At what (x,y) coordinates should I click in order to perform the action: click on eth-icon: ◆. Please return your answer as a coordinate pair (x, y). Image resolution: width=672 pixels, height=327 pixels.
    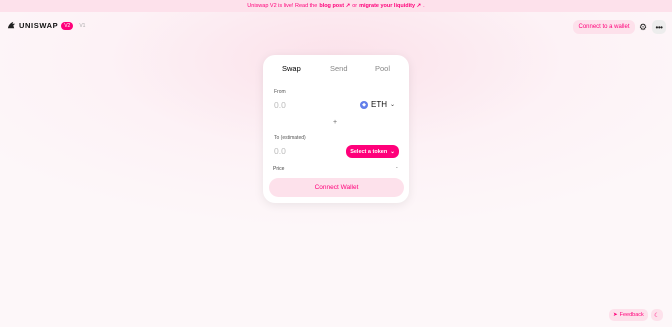
    Looking at the image, I should click on (364, 104).